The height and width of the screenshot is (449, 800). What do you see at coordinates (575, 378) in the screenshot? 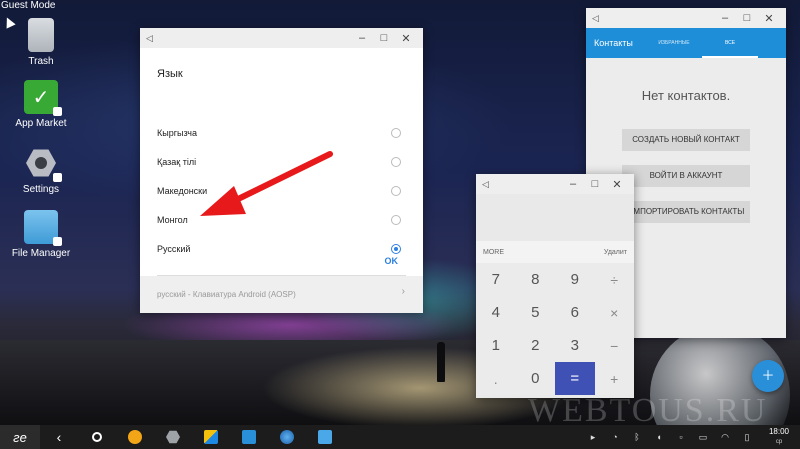
I see `key-equals: =` at bounding box center [575, 378].